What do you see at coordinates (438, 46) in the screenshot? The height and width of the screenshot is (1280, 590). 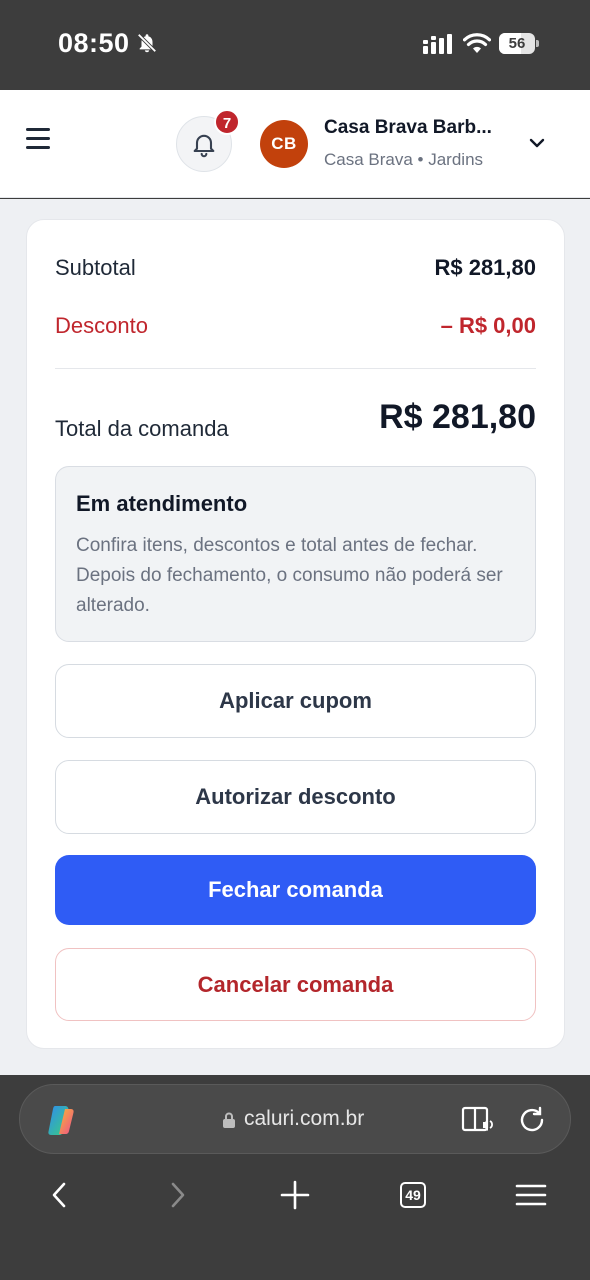 I see `signal-icon` at bounding box center [438, 46].